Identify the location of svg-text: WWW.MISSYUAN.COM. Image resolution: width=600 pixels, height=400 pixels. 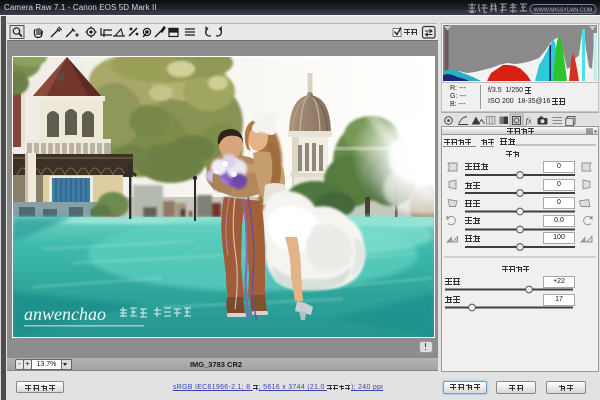
(563, 11).